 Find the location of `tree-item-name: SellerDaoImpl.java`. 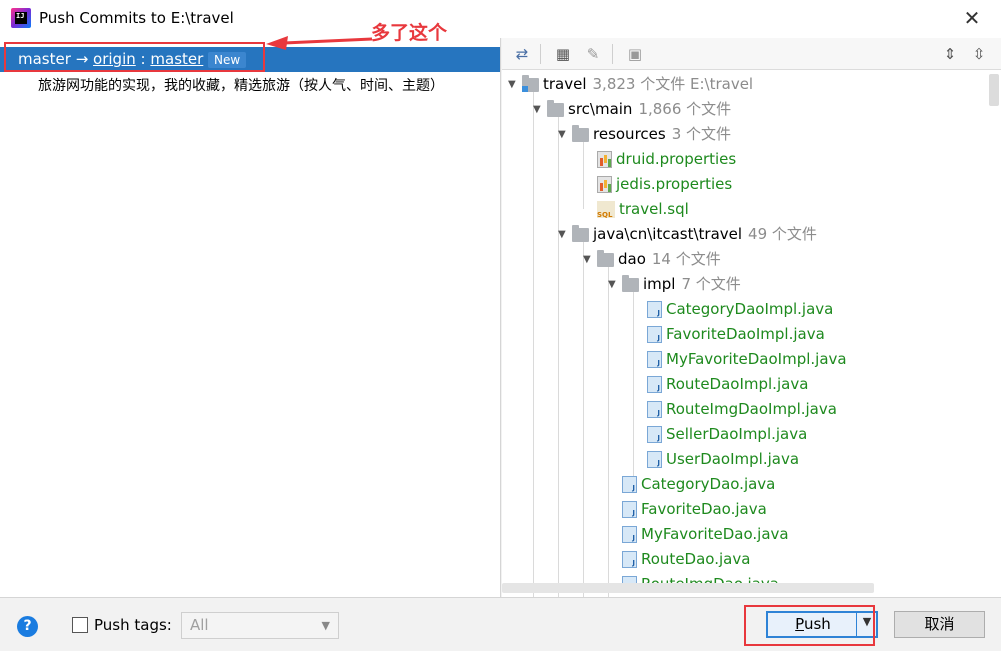

tree-item-name: SellerDaoImpl.java is located at coordinates (737, 434).